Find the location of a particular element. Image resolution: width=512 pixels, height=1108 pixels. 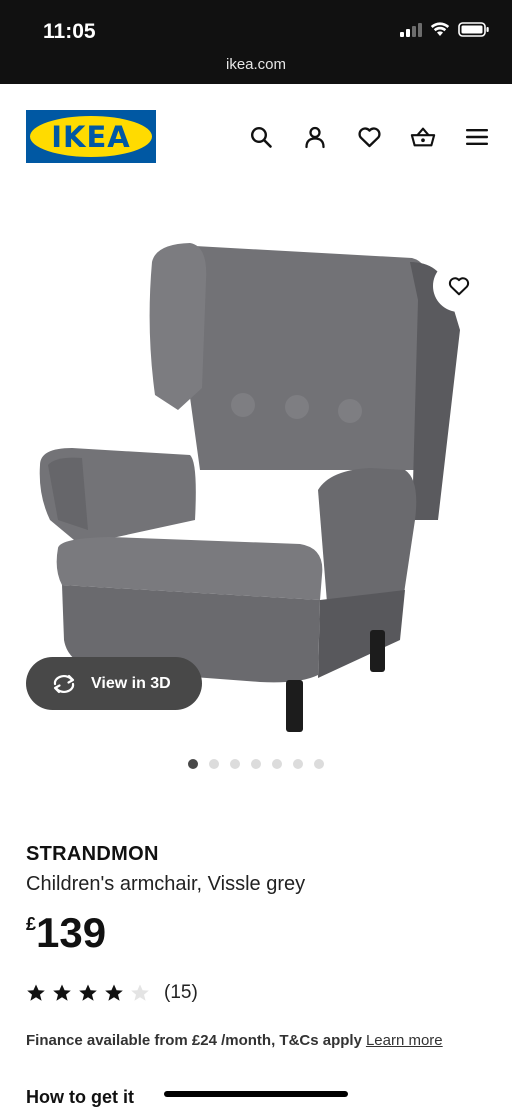

heart-icon is located at coordinates (369, 137).